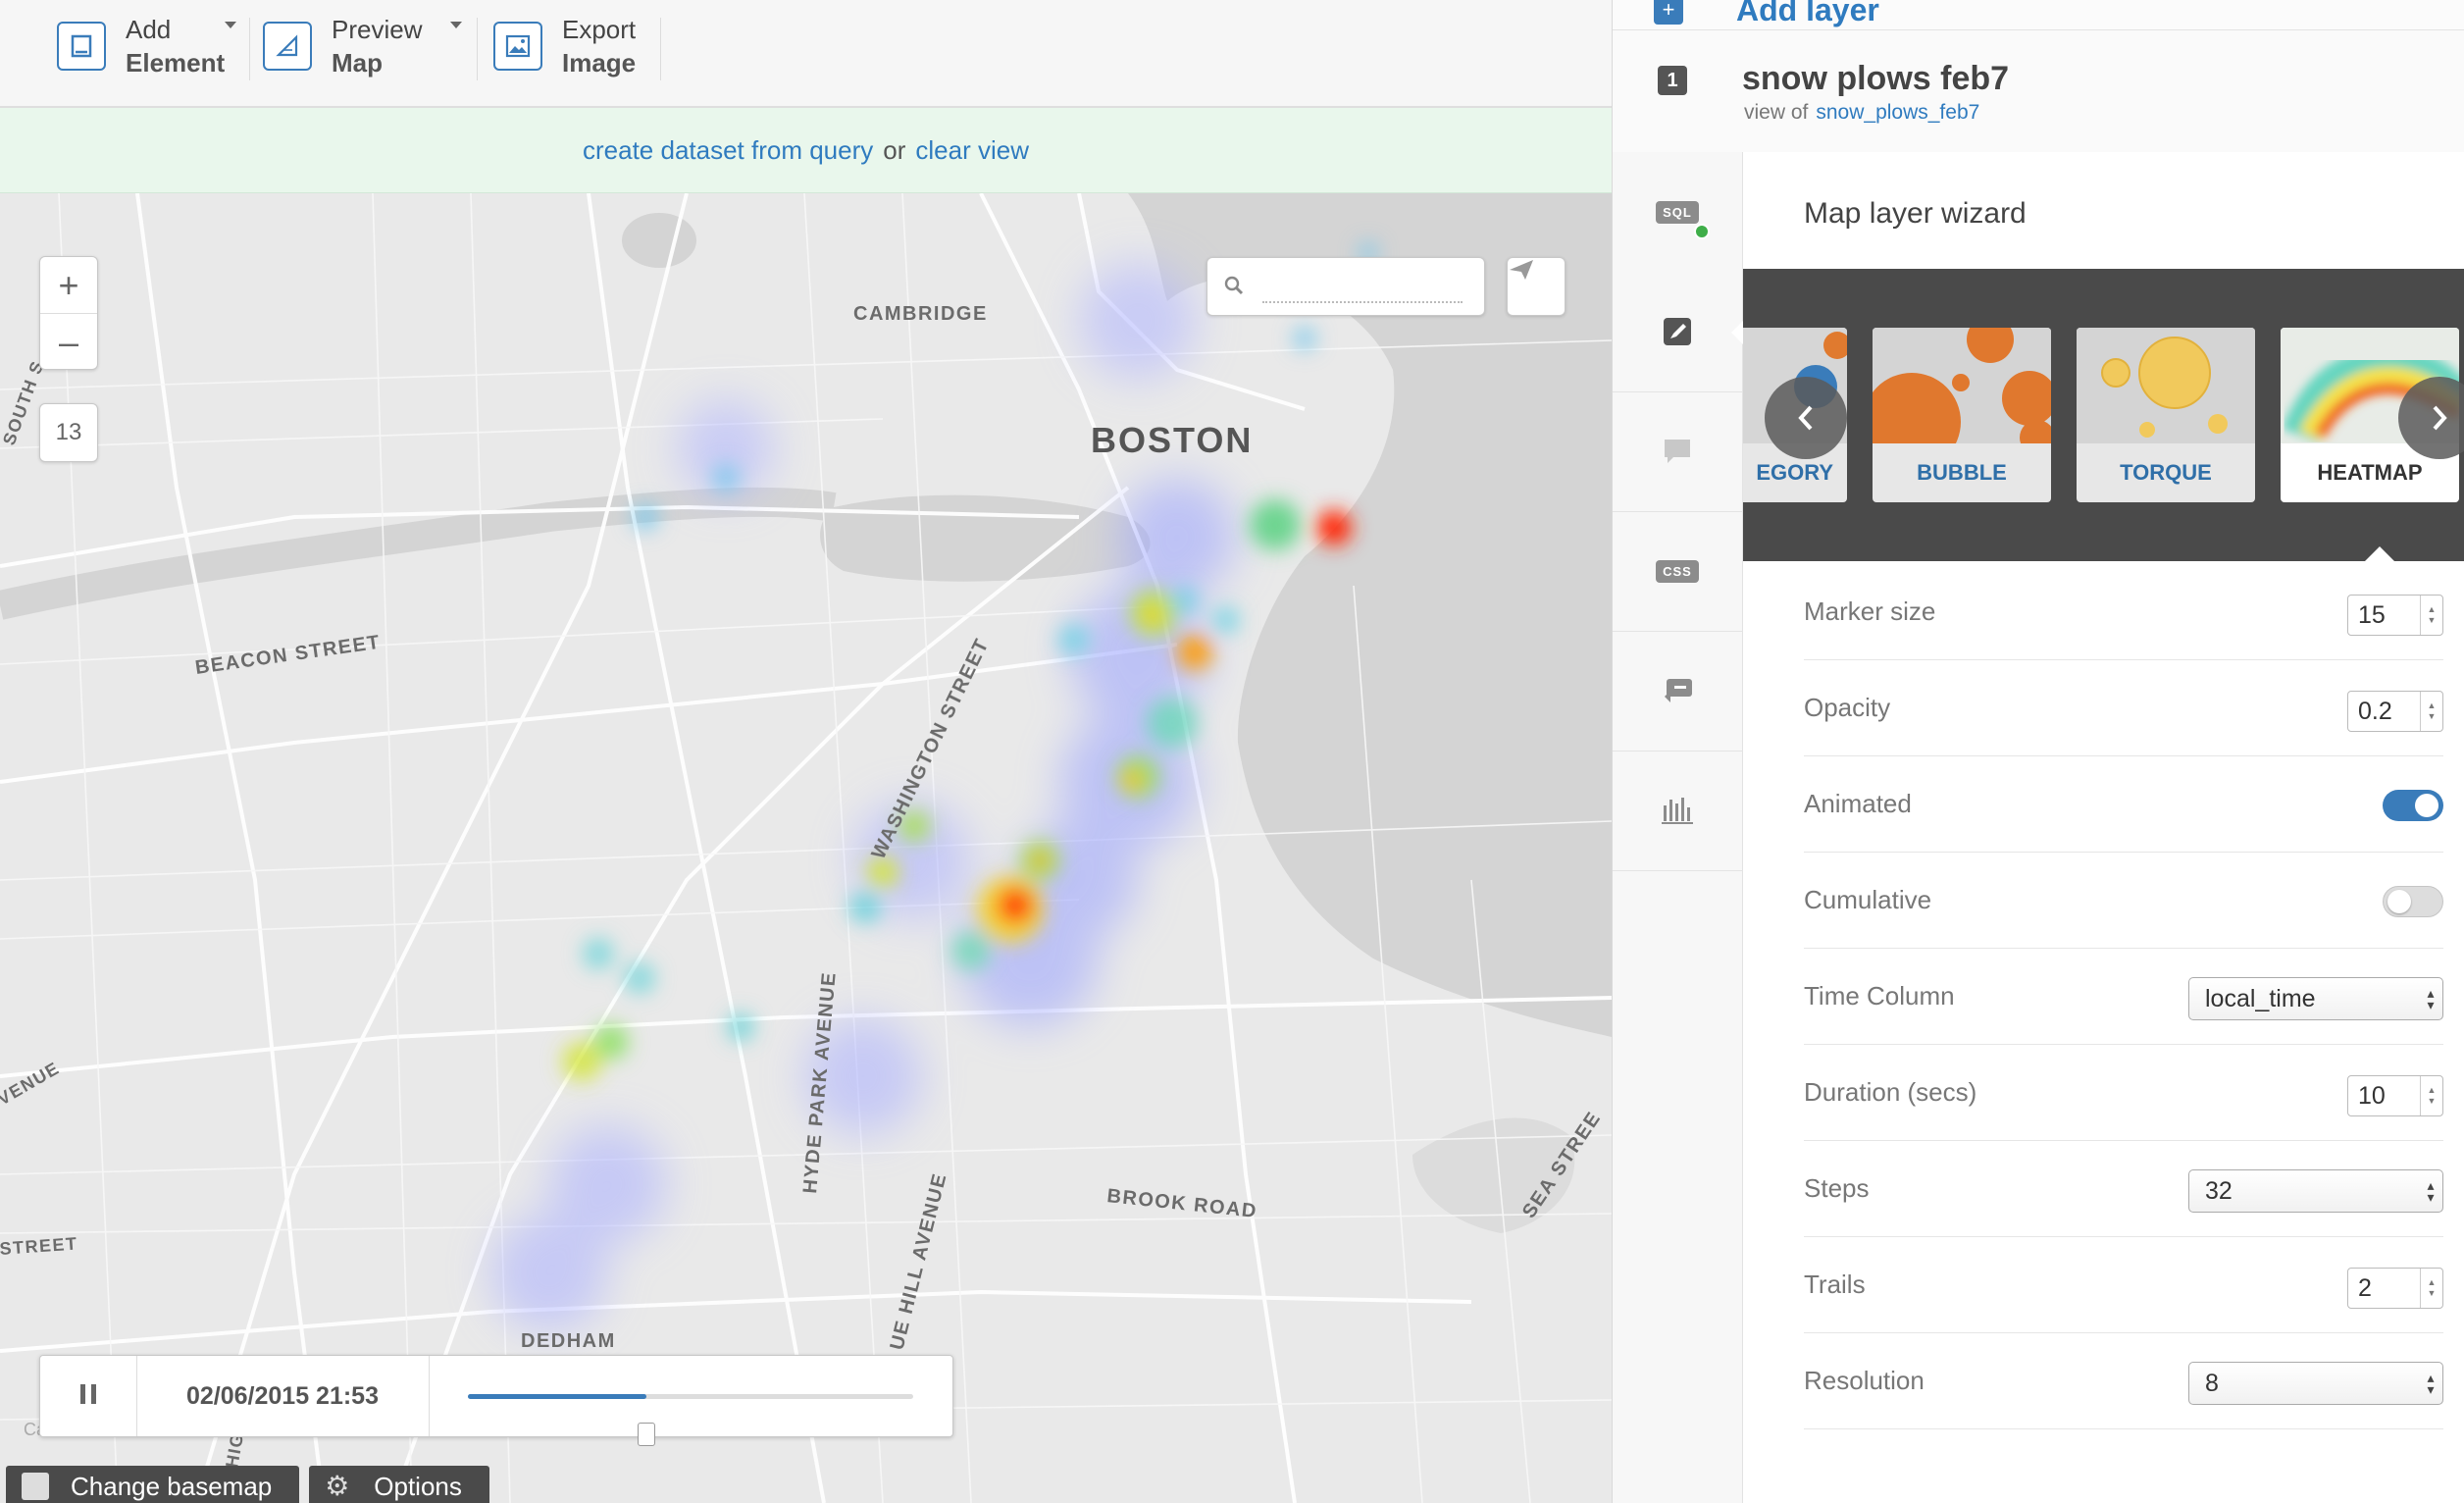  Describe the element at coordinates (2384, 615) in the screenshot. I see `marker-size-value: 15` at that location.